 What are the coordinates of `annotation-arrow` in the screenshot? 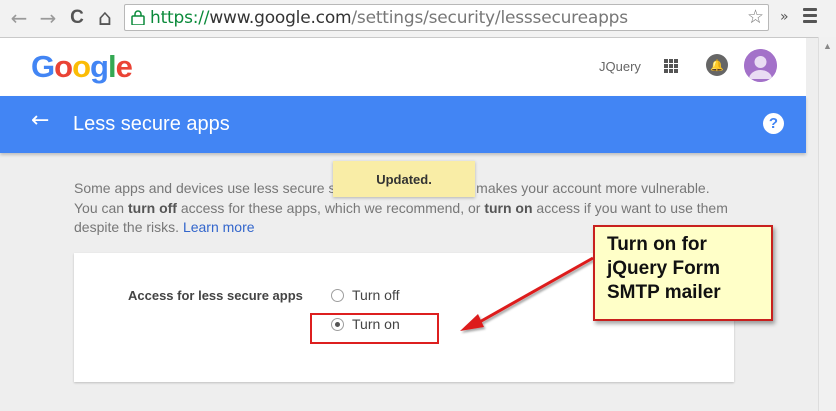 It's located at (527, 293).